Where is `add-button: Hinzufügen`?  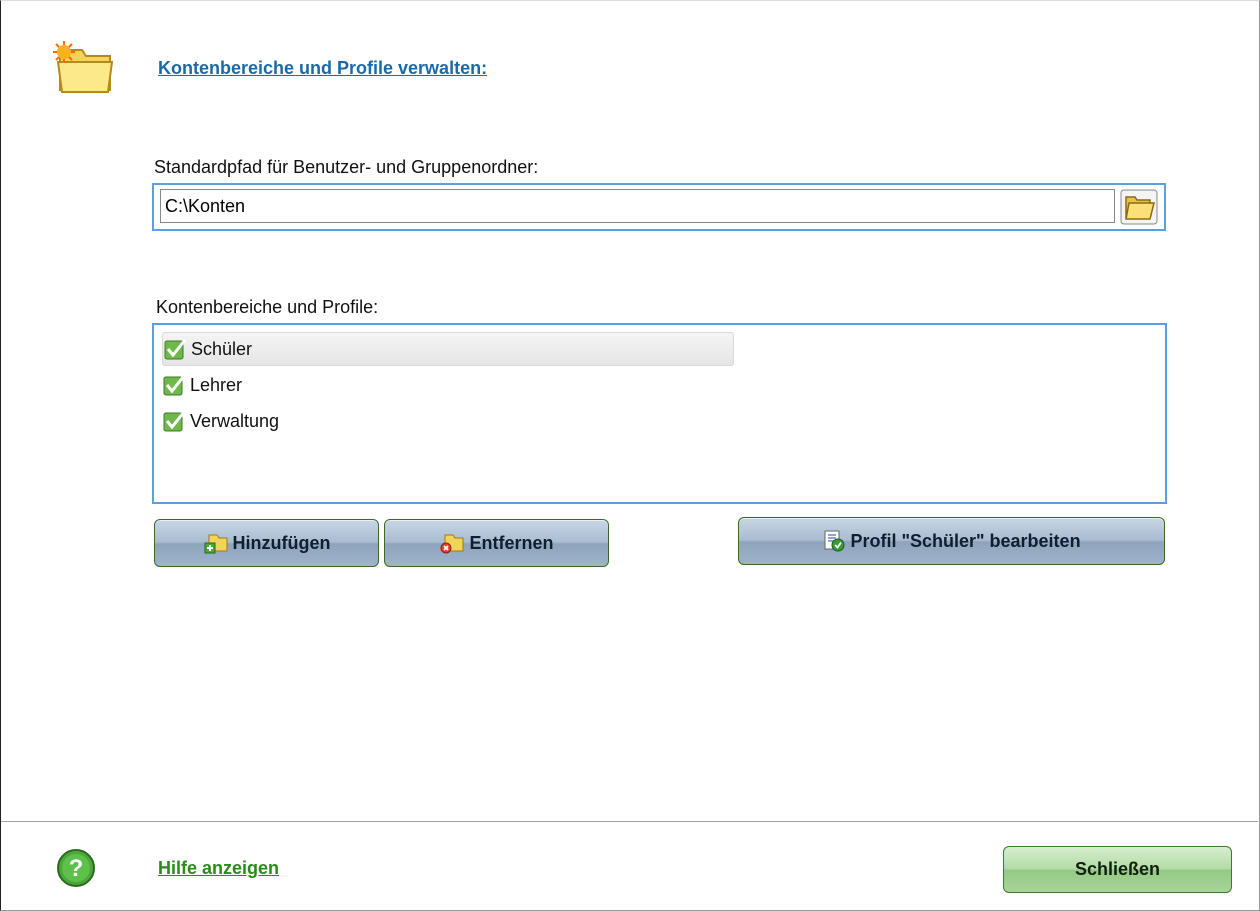
add-button: Hinzufügen is located at coordinates (266, 543).